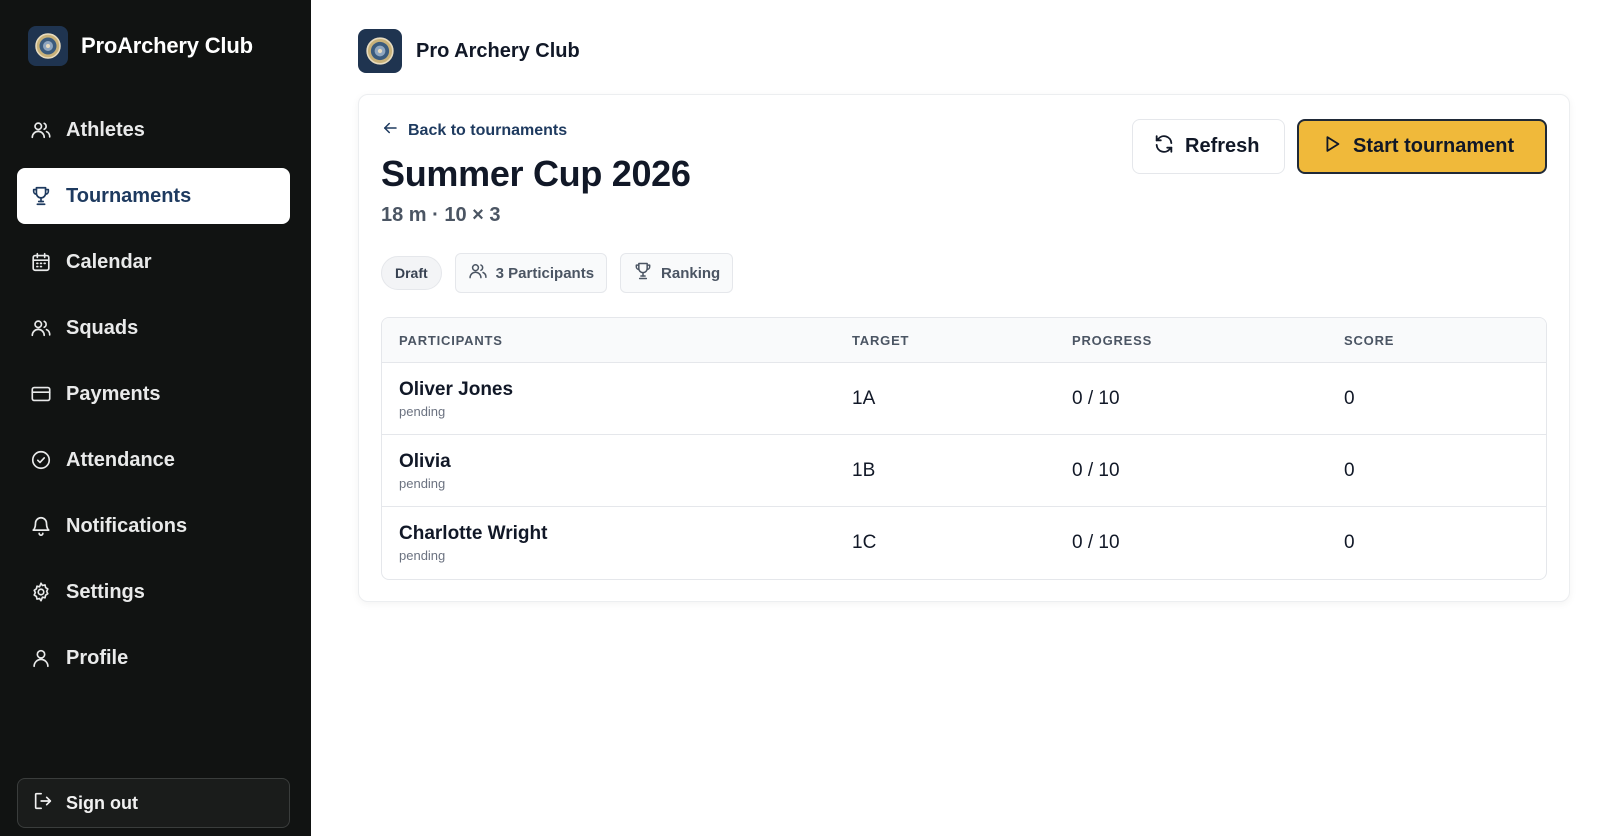 The width and height of the screenshot is (1600, 836). I want to click on sidebar-item-notifications: Notifications, so click(153, 526).